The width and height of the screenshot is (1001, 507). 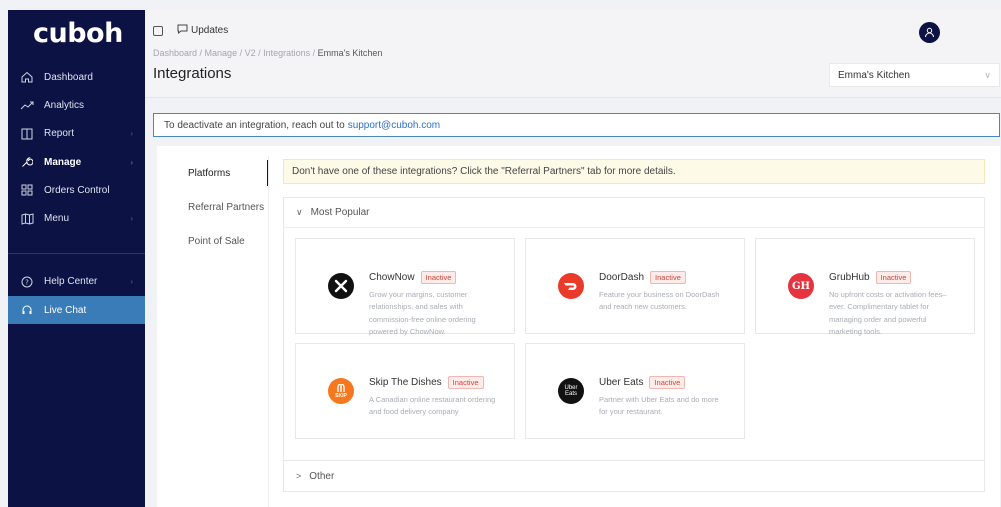 I want to click on wrench-icon, so click(x=27, y=162).